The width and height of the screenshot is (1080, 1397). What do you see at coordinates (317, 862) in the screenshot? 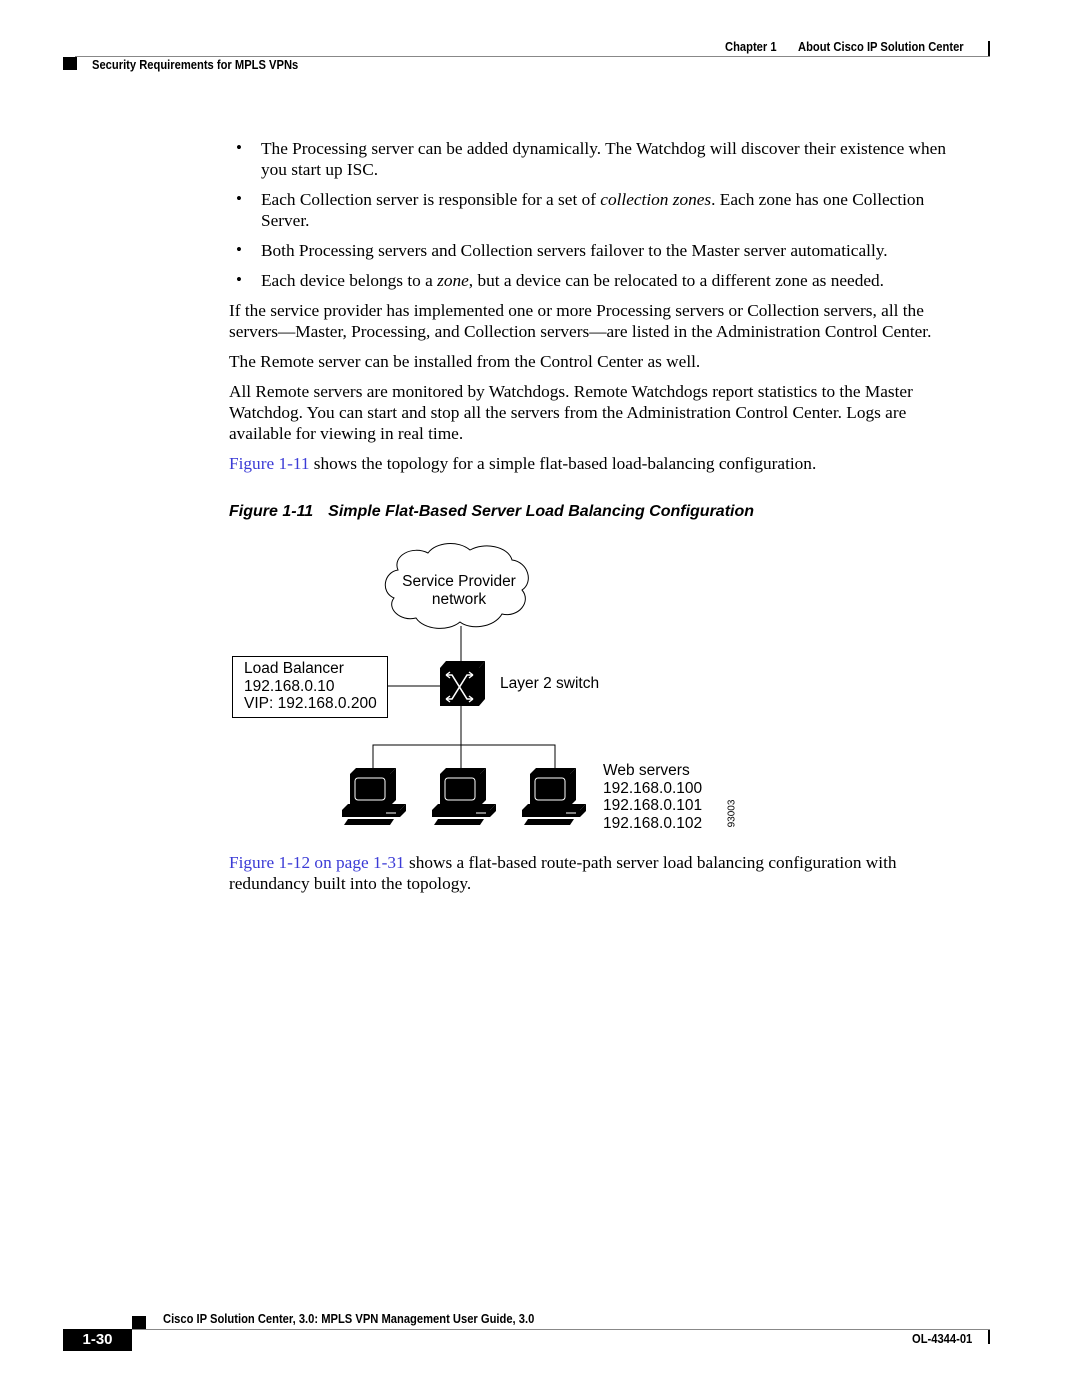
I see `figure-link: Figure 1-12 on page 1-31` at bounding box center [317, 862].